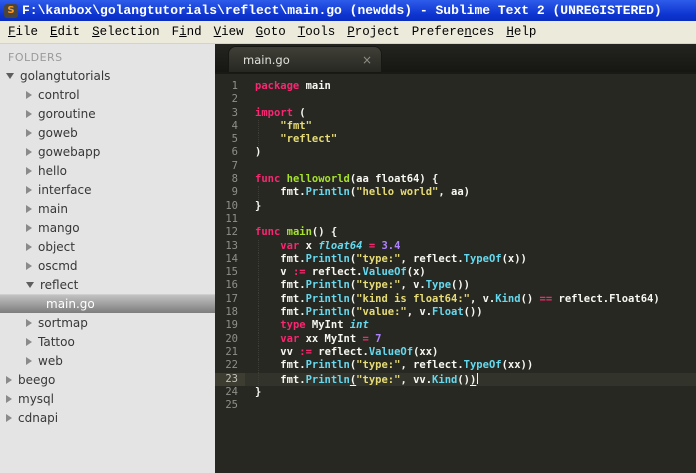 This screenshot has width=696, height=473. Describe the element at coordinates (367, 60) in the screenshot. I see `tab-close-icon: ×` at that location.